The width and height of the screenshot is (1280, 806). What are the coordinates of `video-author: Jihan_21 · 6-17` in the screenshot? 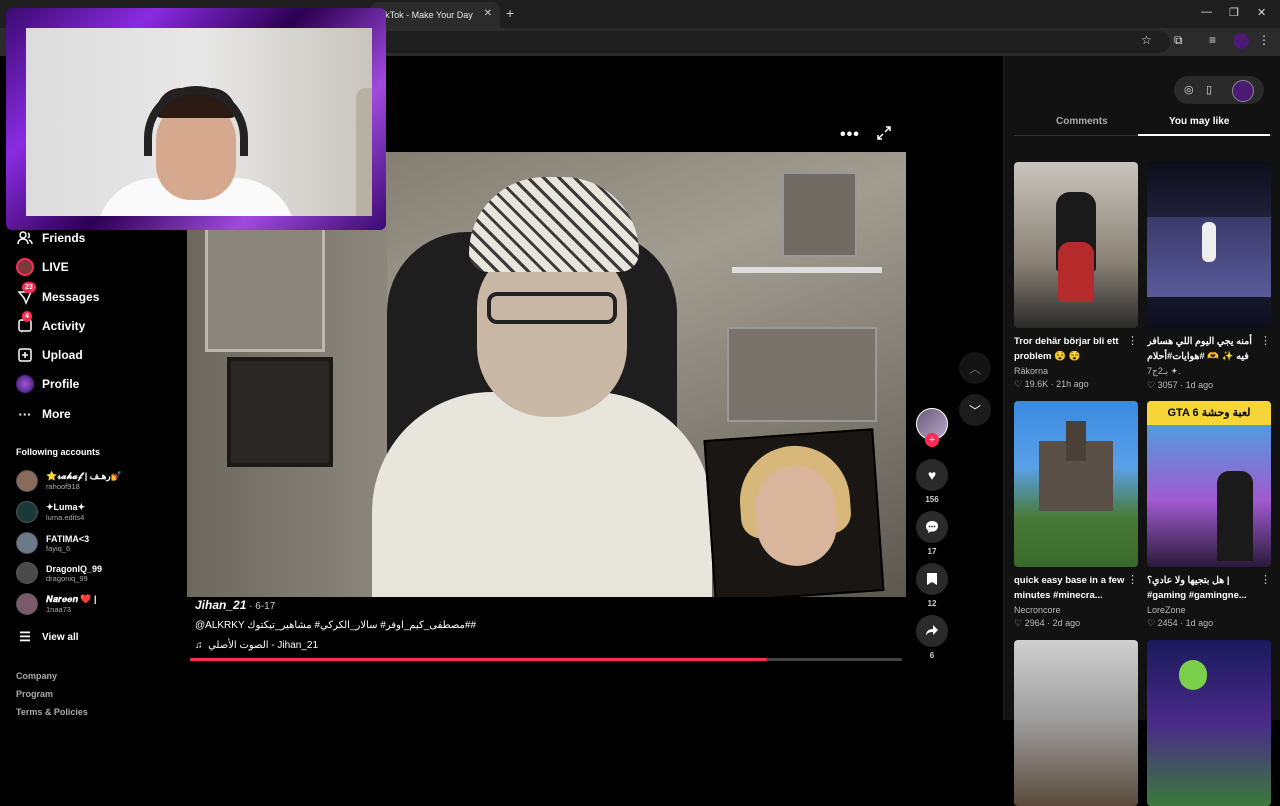 It's located at (235, 605).